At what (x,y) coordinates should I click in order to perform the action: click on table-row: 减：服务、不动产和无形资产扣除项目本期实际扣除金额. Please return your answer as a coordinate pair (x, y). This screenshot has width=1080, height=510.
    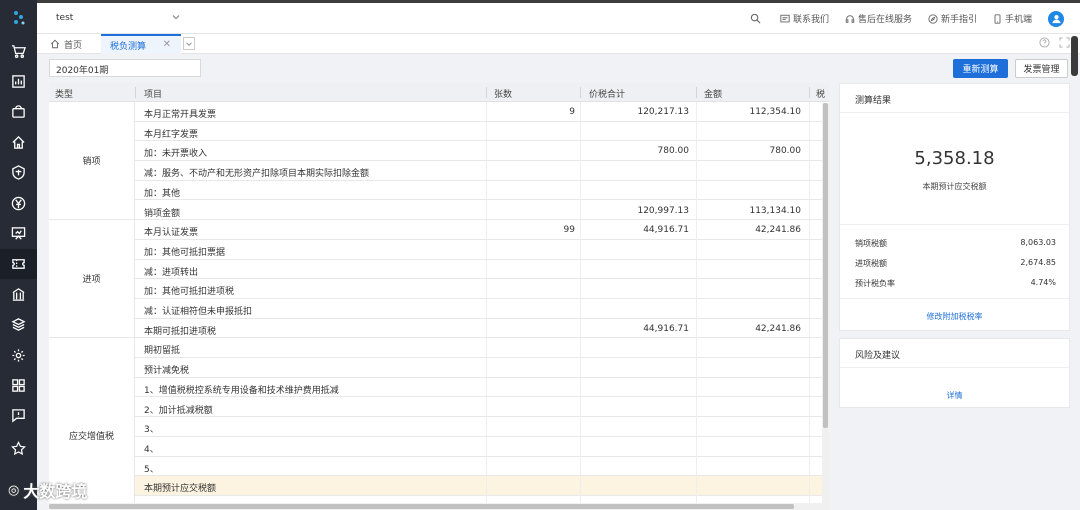
    Looking at the image, I should click on (439, 171).